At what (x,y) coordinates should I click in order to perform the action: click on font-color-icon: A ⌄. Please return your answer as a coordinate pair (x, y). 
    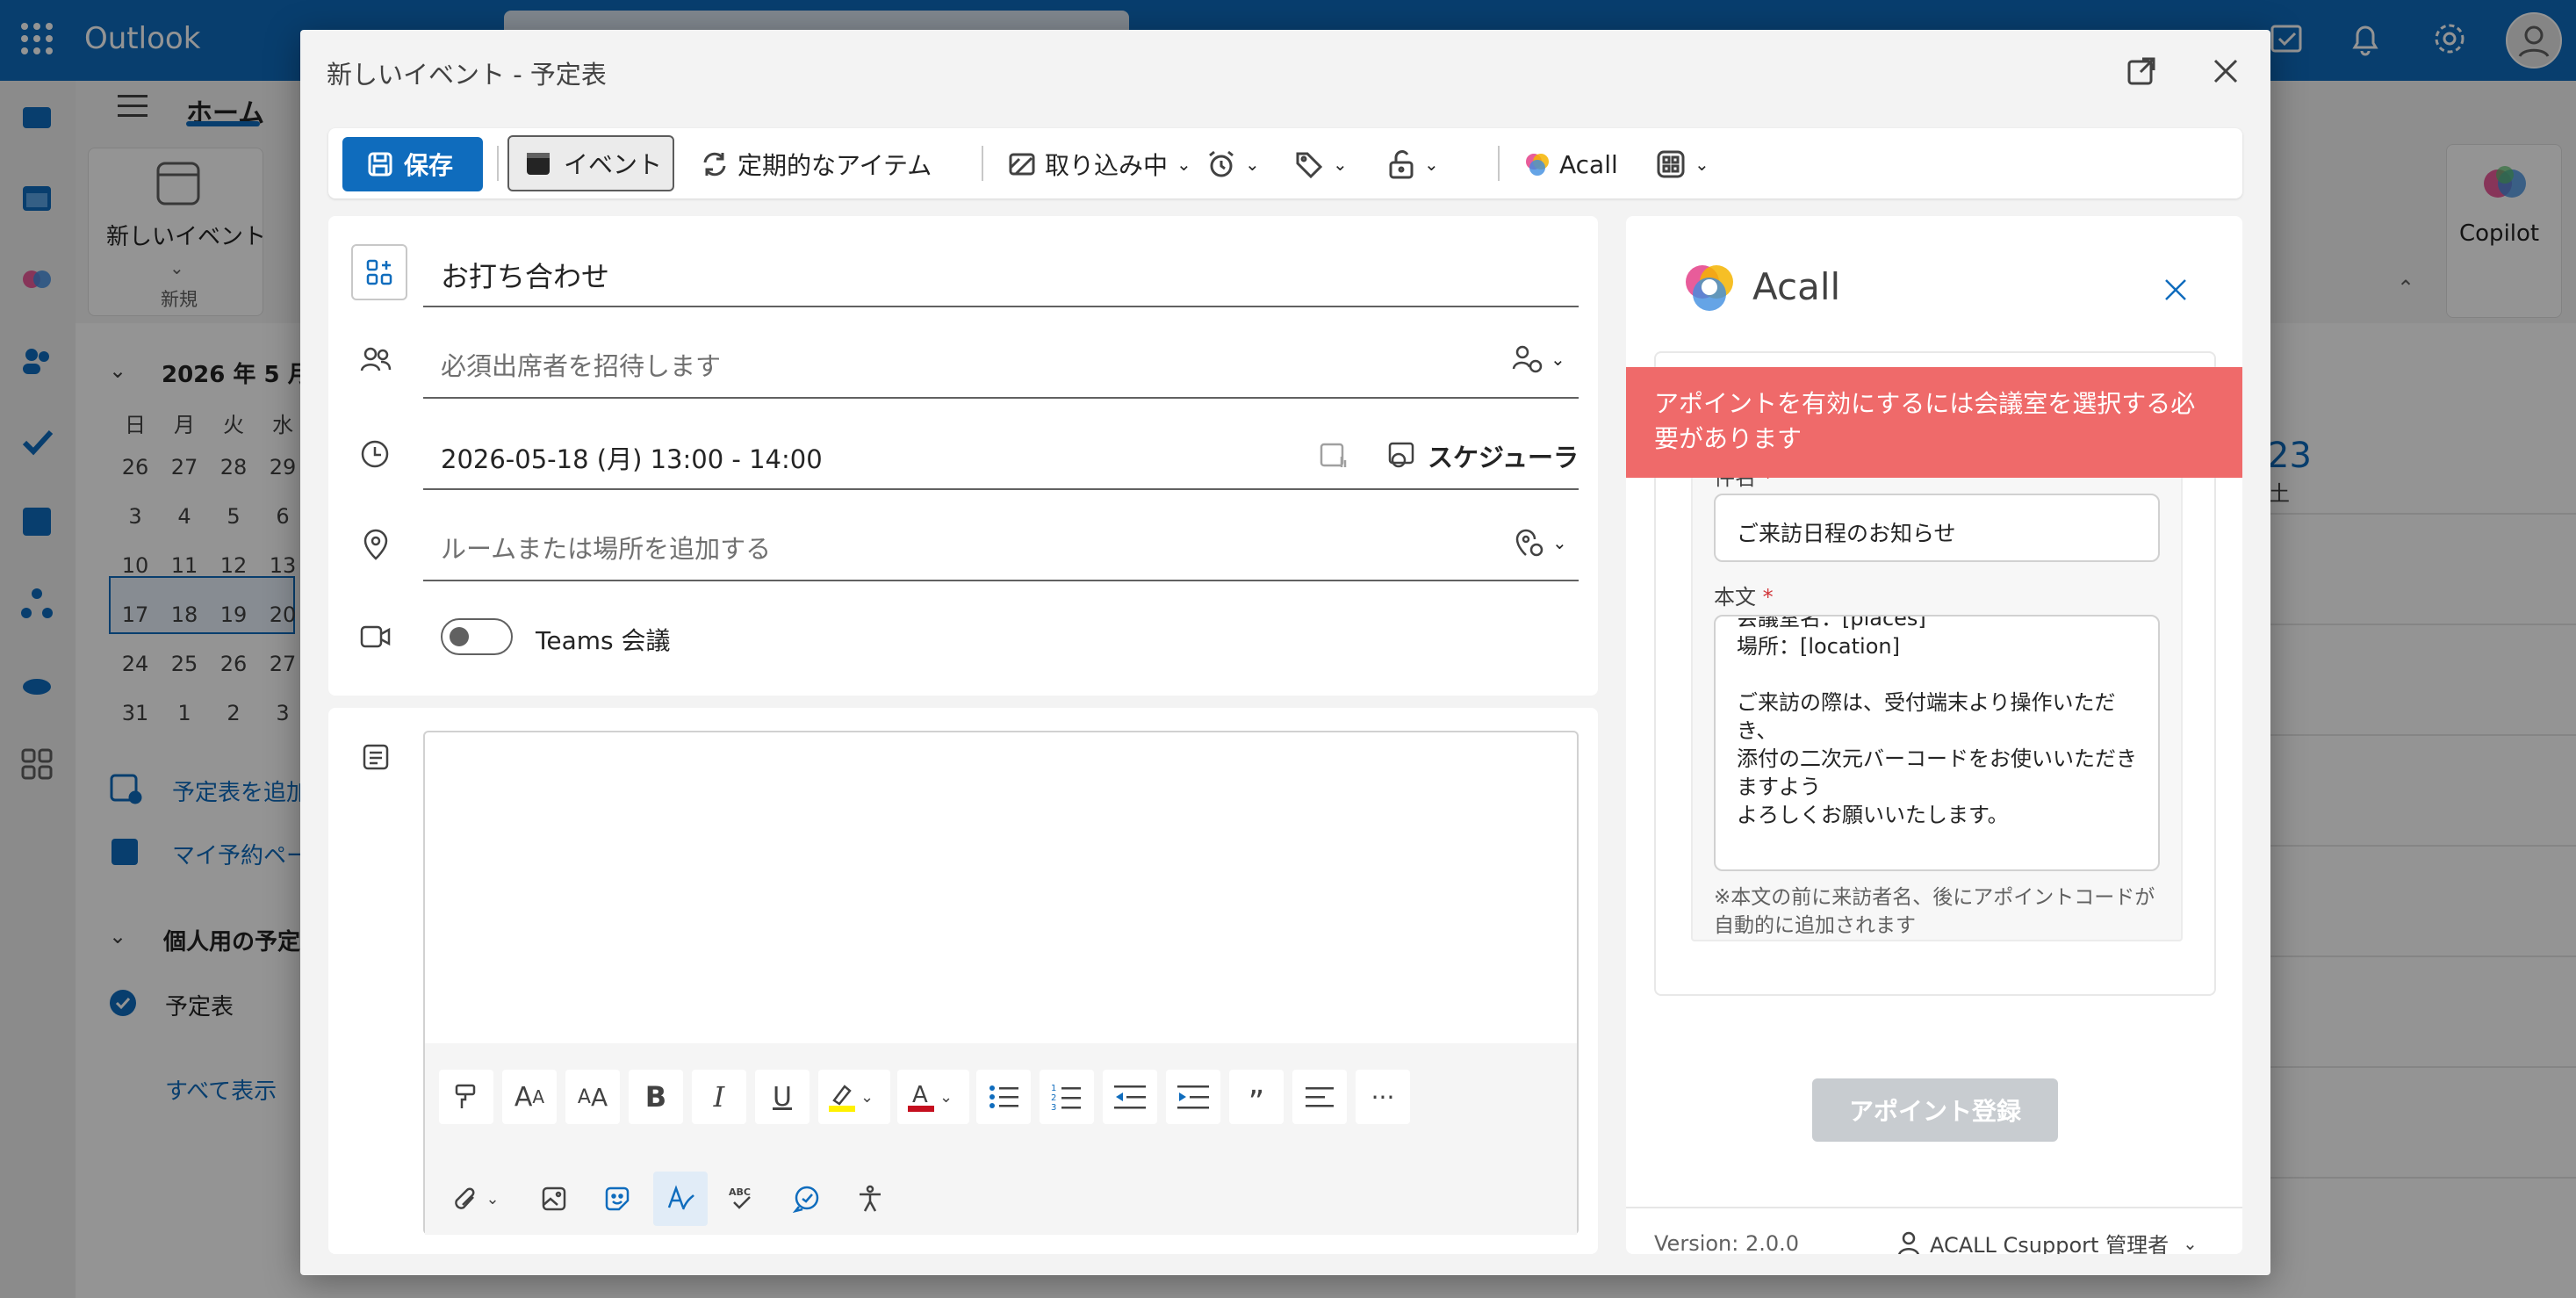
    Looking at the image, I should click on (933, 1097).